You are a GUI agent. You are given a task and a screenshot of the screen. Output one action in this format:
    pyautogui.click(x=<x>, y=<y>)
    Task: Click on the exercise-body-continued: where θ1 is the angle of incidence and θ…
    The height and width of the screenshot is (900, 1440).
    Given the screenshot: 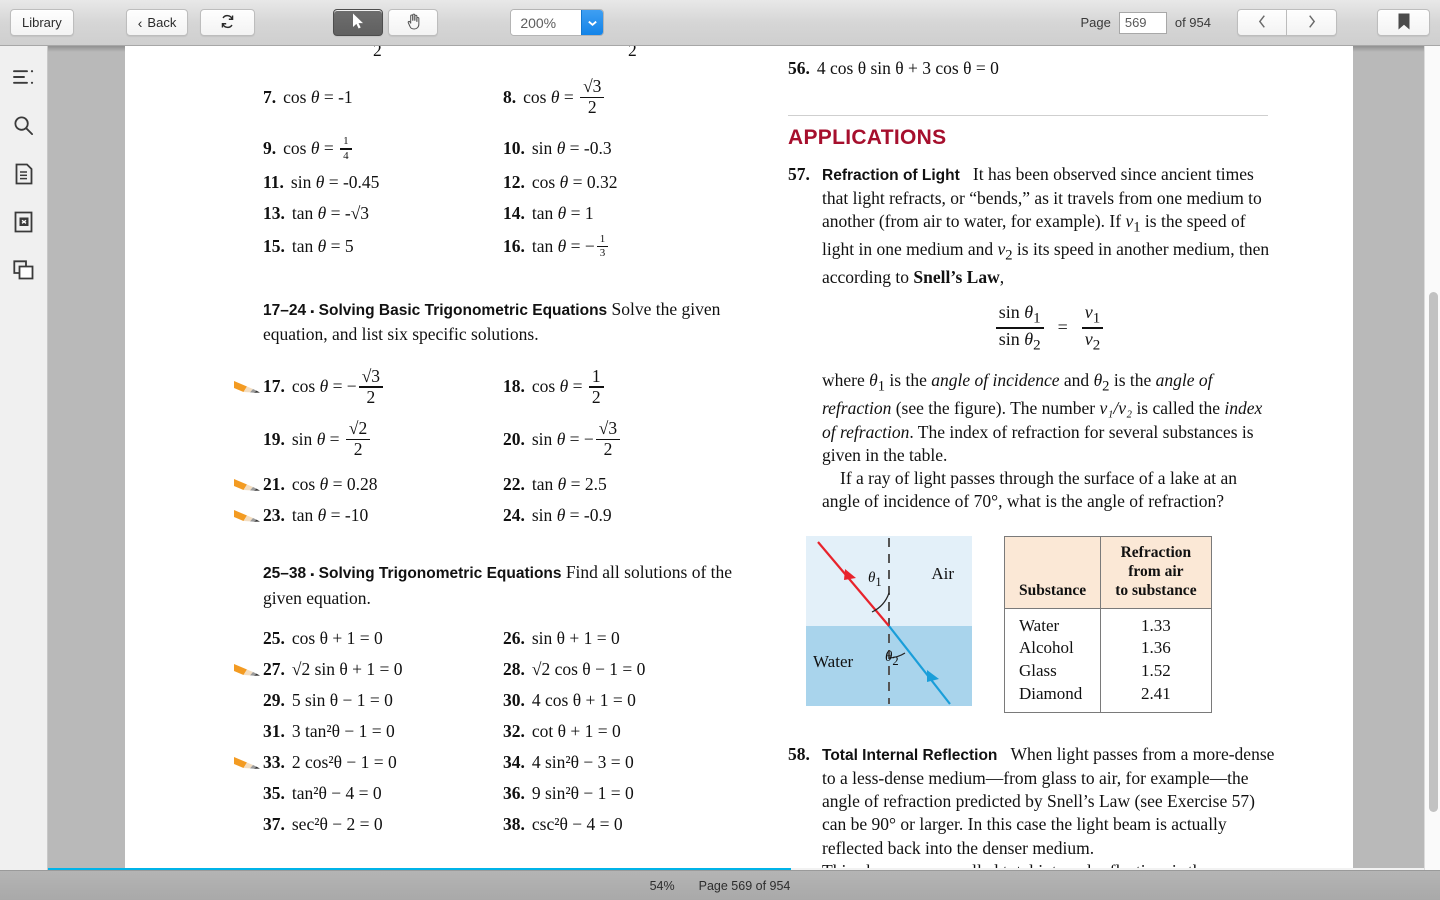 What is the action you would take?
    pyautogui.click(x=1042, y=417)
    